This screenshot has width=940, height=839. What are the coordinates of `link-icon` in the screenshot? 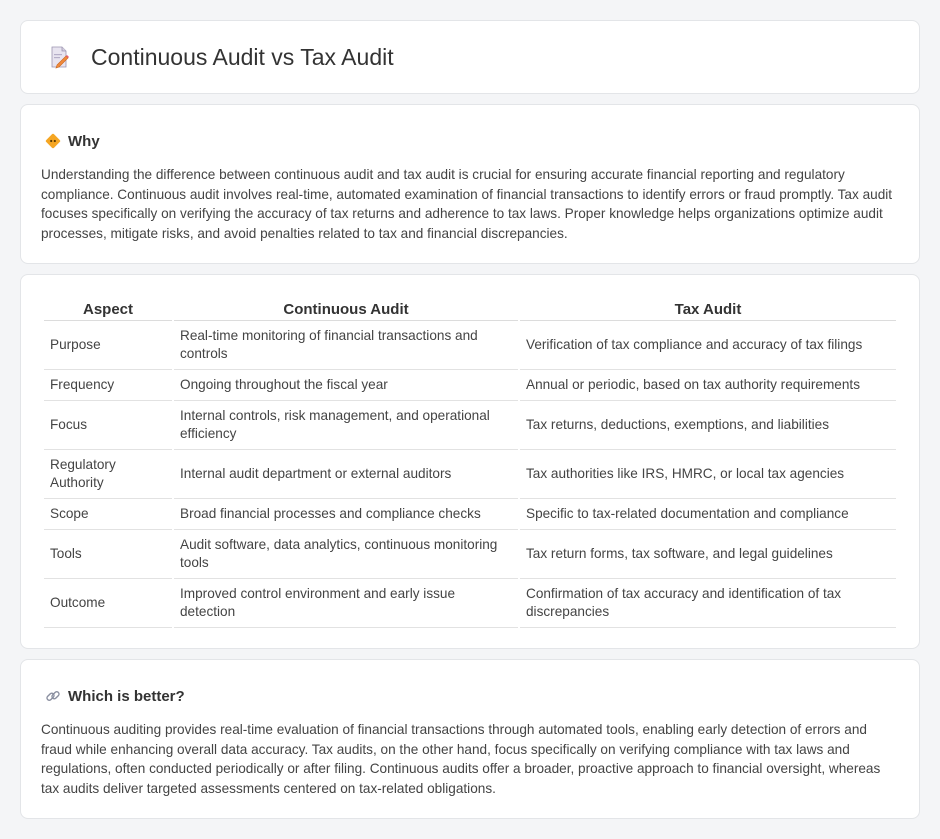 It's located at (53, 696).